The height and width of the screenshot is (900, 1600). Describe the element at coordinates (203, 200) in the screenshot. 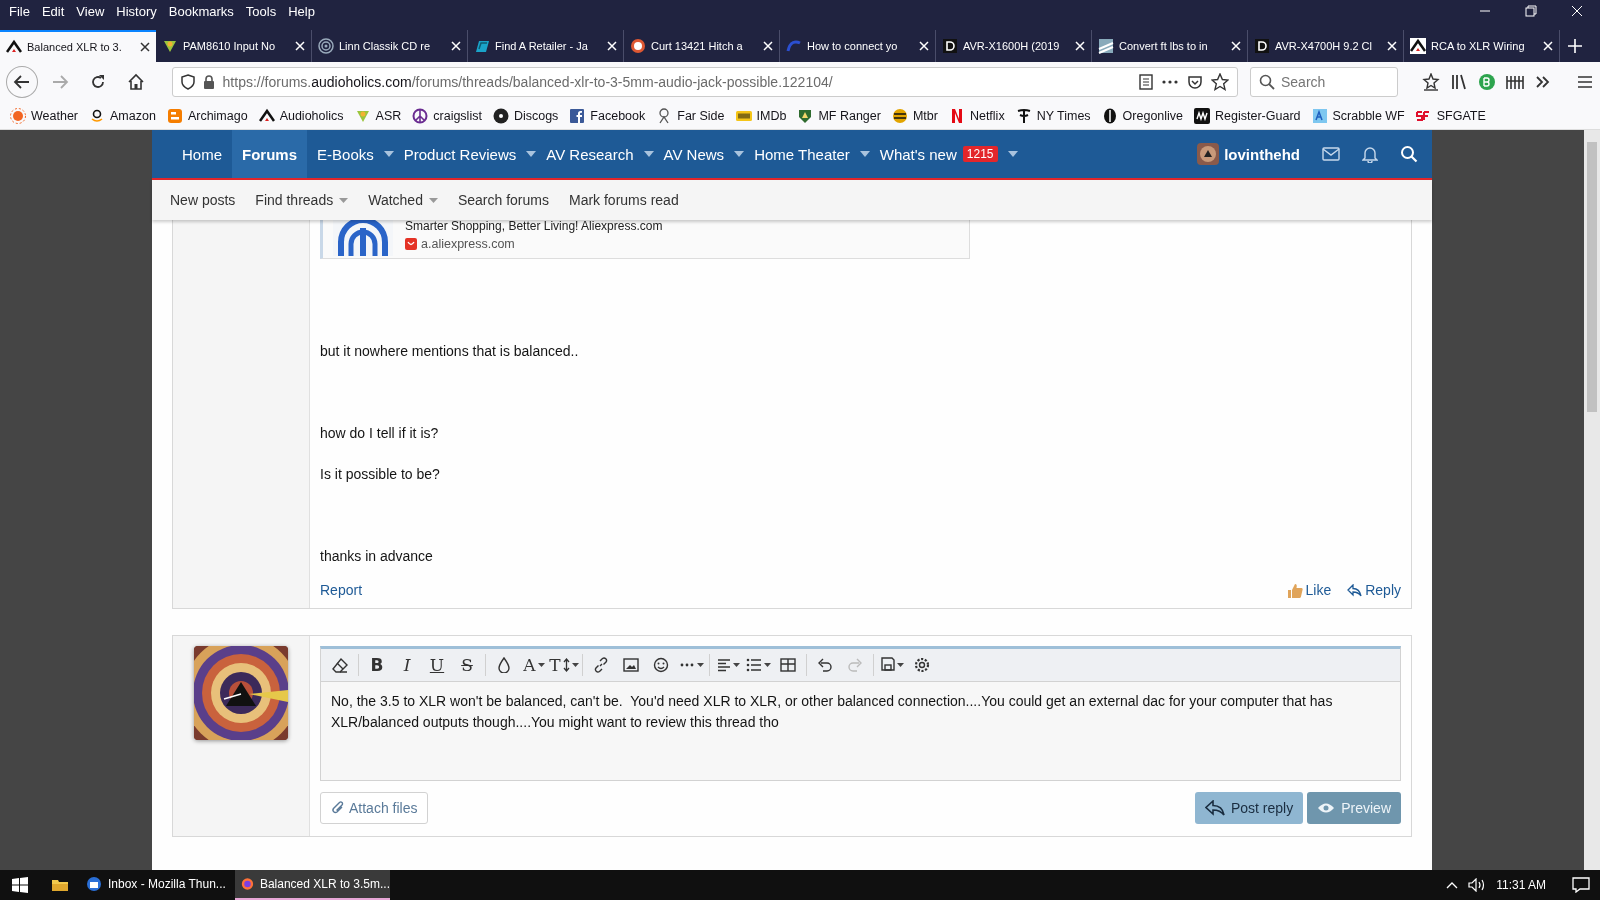

I see `sub-nav-link: New posts` at that location.